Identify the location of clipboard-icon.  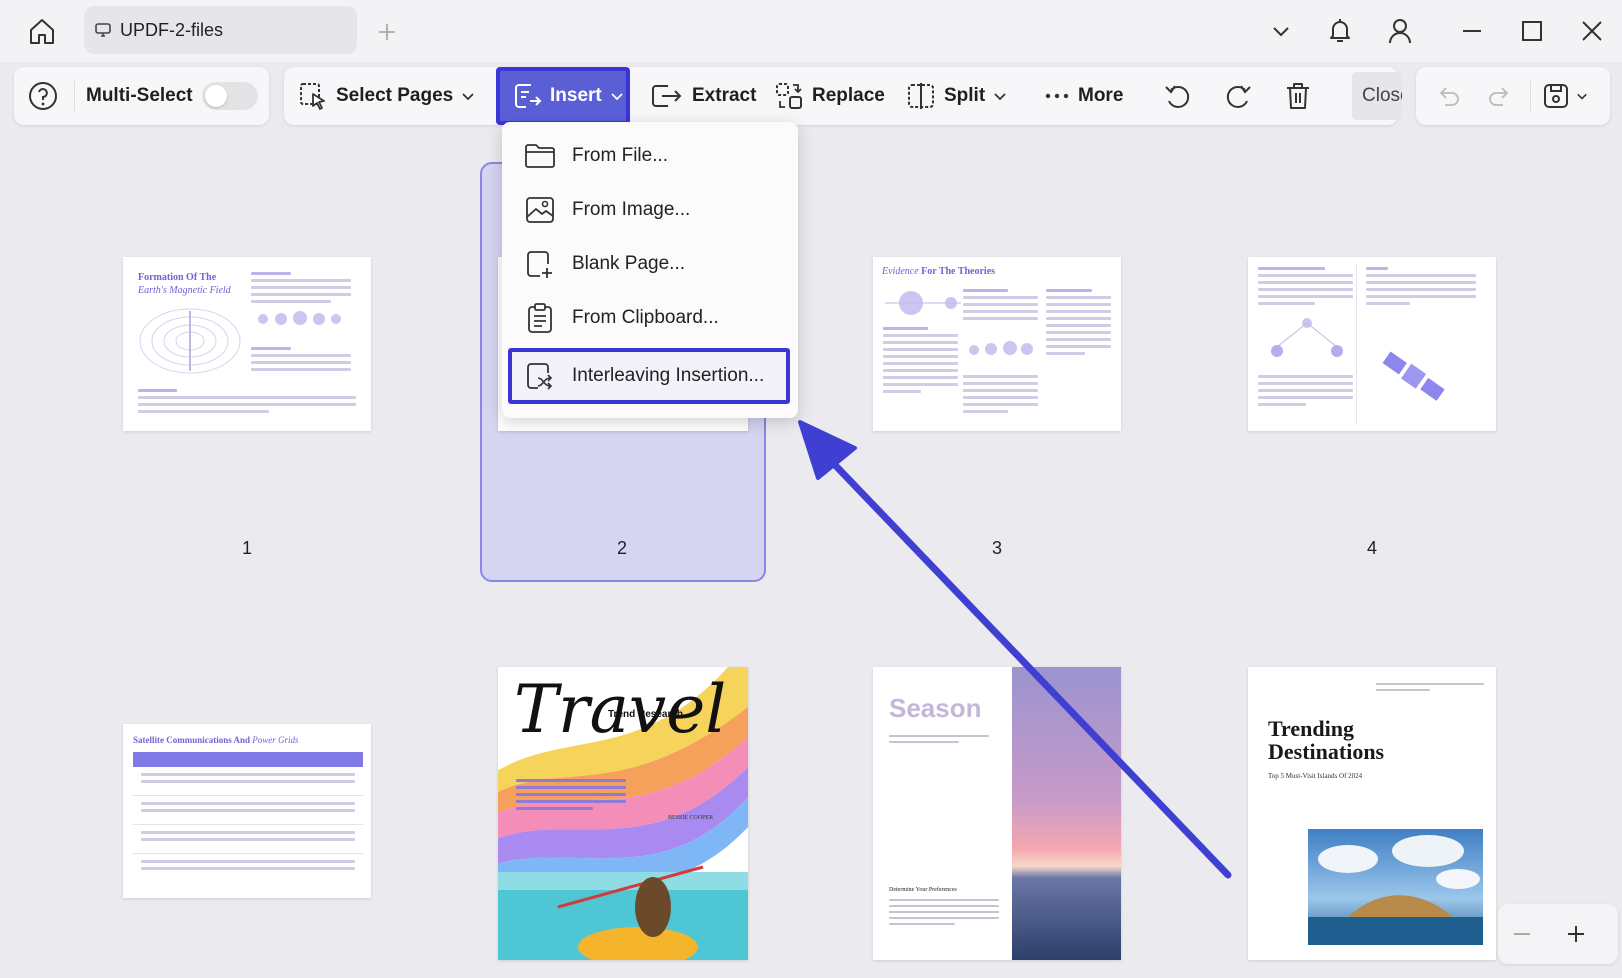
(540, 318).